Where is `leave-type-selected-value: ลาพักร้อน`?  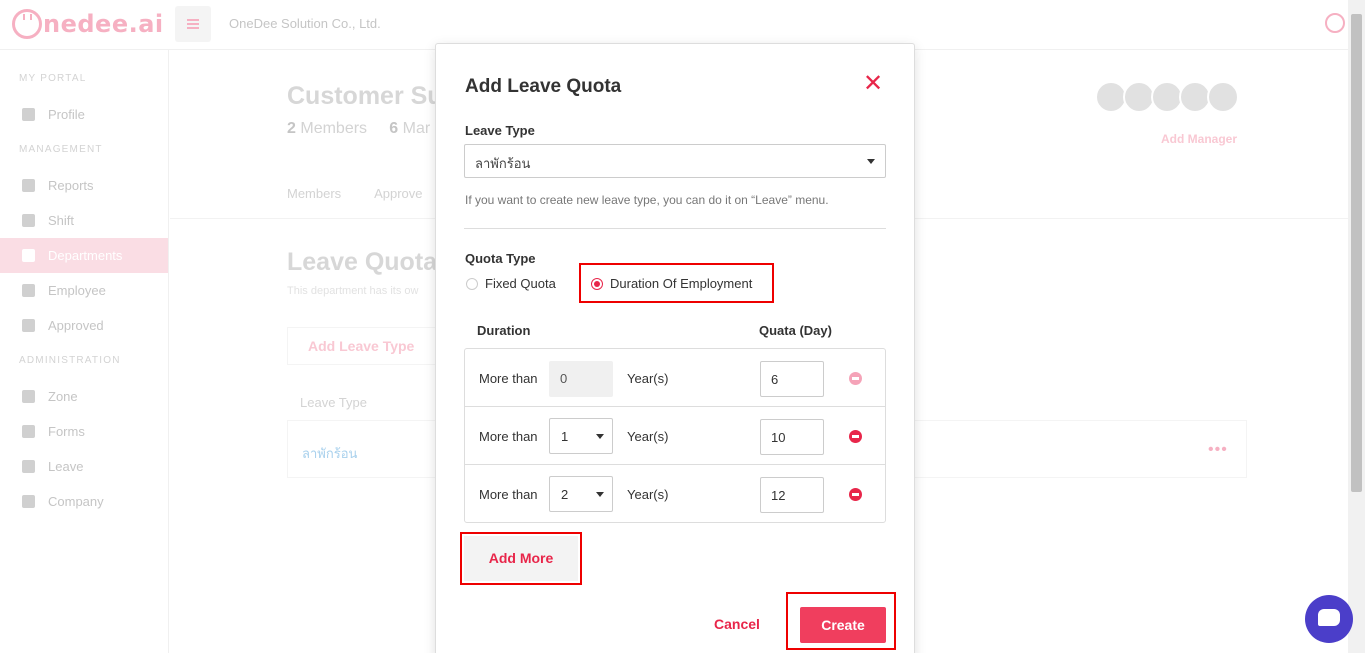
leave-type-selected-value: ลาพักร้อน is located at coordinates (503, 163).